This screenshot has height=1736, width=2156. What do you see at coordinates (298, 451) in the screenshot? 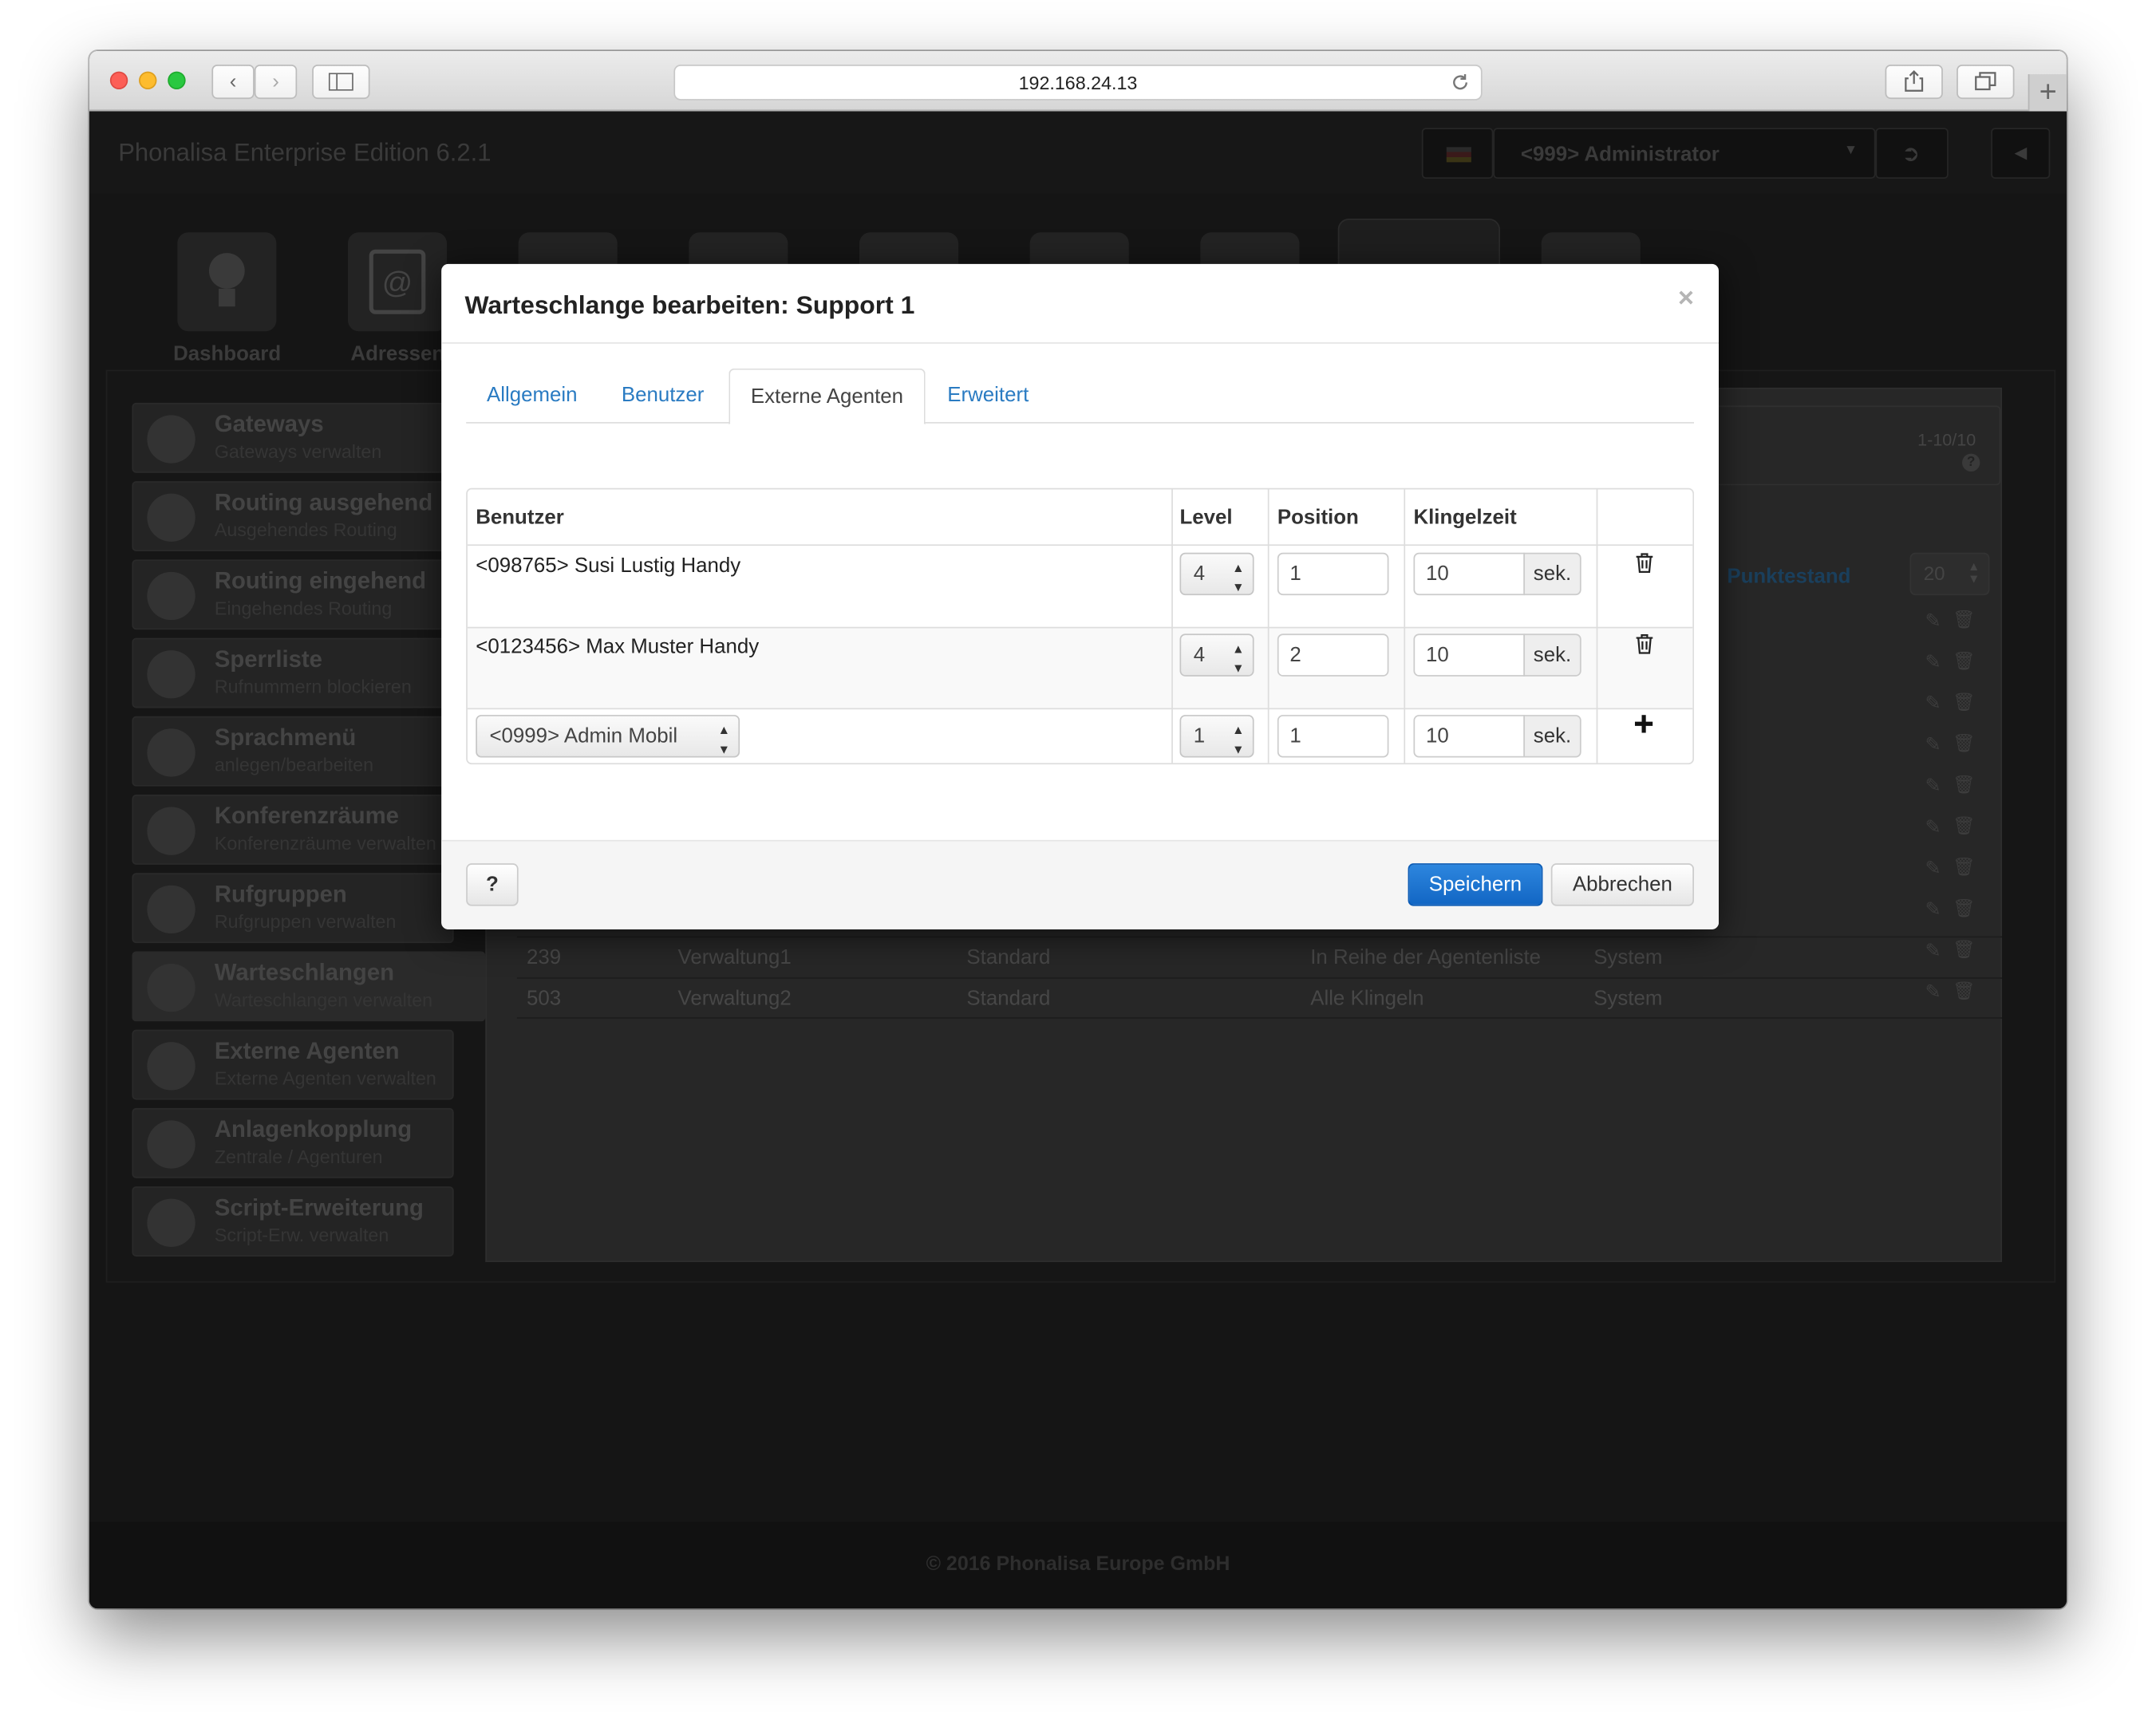
I see `sidebar-subtitle: Gateways verwalten` at bounding box center [298, 451].